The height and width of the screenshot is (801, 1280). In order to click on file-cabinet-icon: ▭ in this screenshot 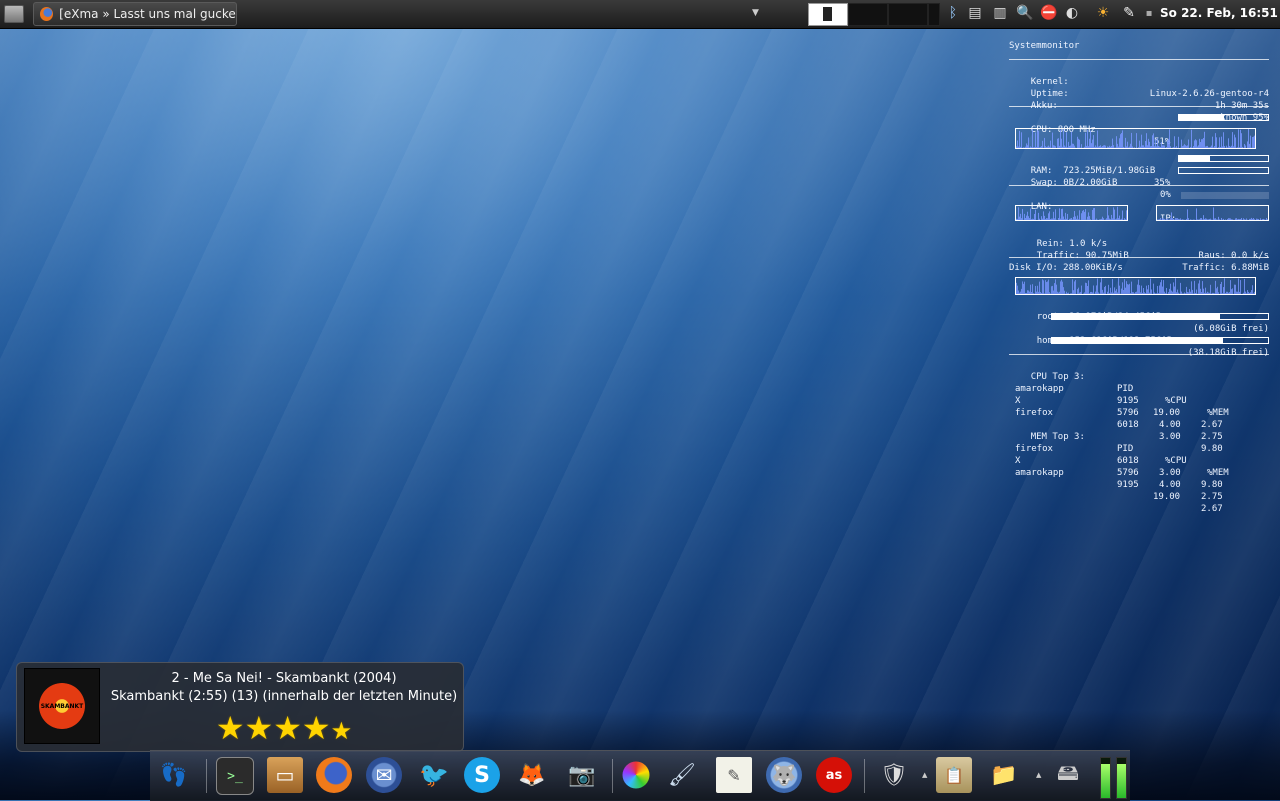, I will do `click(285, 775)`.